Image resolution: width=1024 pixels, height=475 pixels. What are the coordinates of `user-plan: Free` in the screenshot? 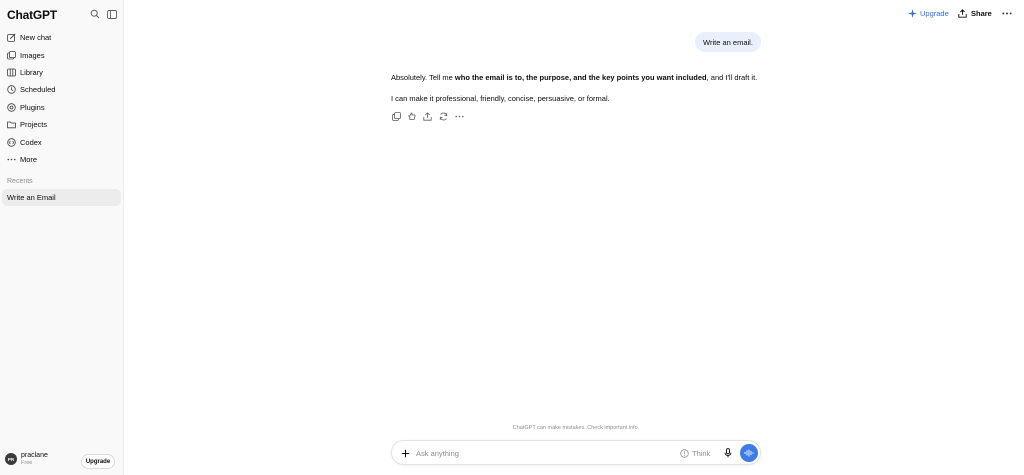 It's located at (27, 463).